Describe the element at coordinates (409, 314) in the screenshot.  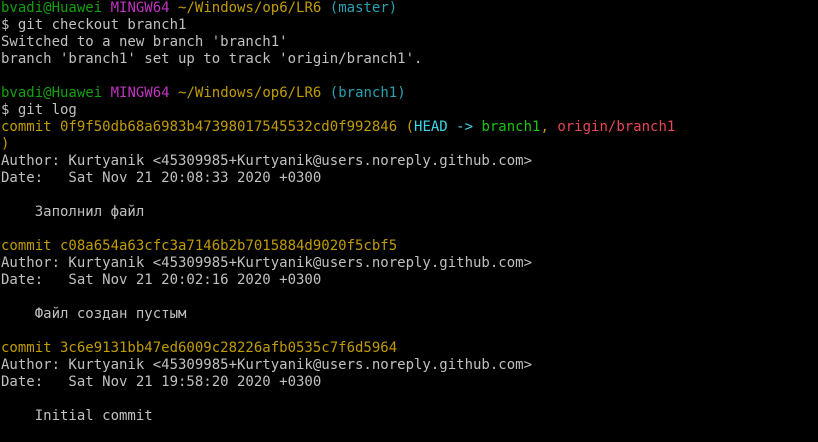
I see `terminal-line: Файл создан пустым` at that location.